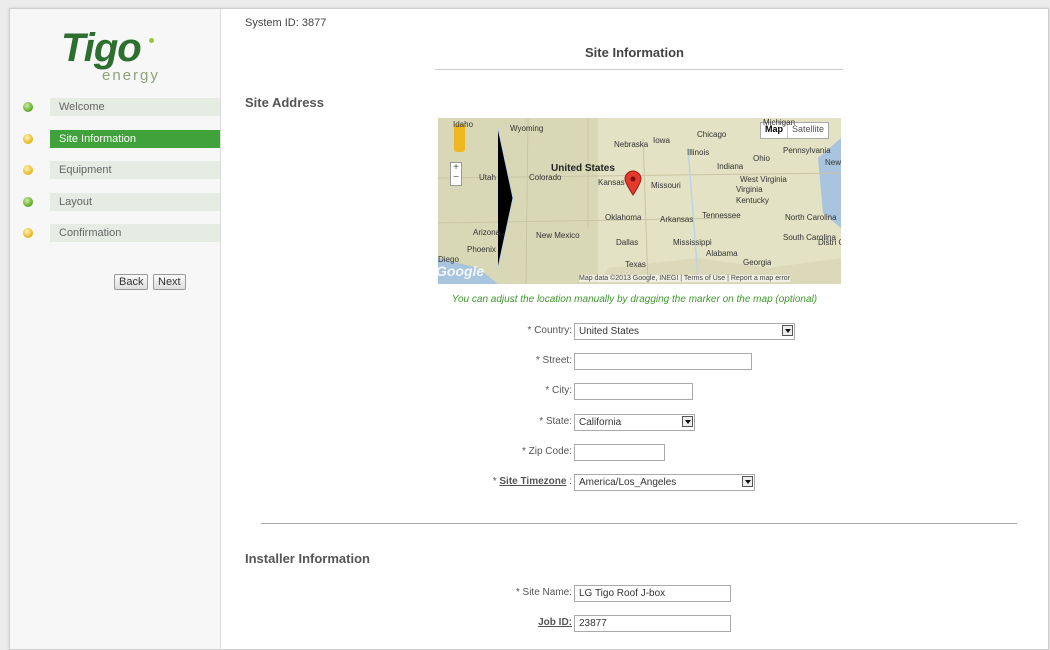 This screenshot has height=650, width=1050. I want to click on job-id-label: Job ID:, so click(555, 622).